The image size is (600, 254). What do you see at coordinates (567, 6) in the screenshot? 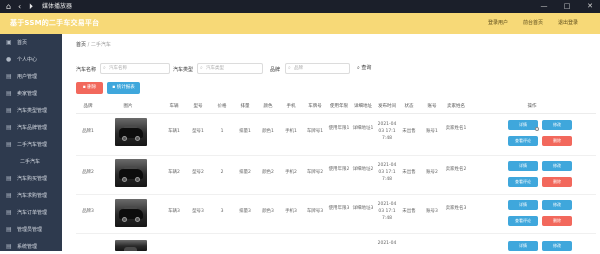
I see `maximize-button: □` at bounding box center [567, 6].